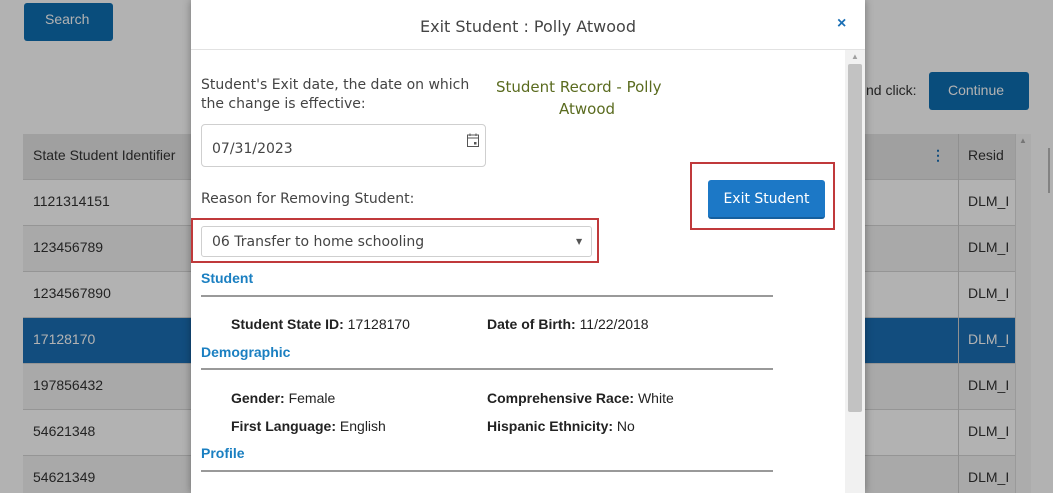 Image resolution: width=1053 pixels, height=493 pixels. What do you see at coordinates (378, 324) in the screenshot?
I see `field-value: 17128170` at bounding box center [378, 324].